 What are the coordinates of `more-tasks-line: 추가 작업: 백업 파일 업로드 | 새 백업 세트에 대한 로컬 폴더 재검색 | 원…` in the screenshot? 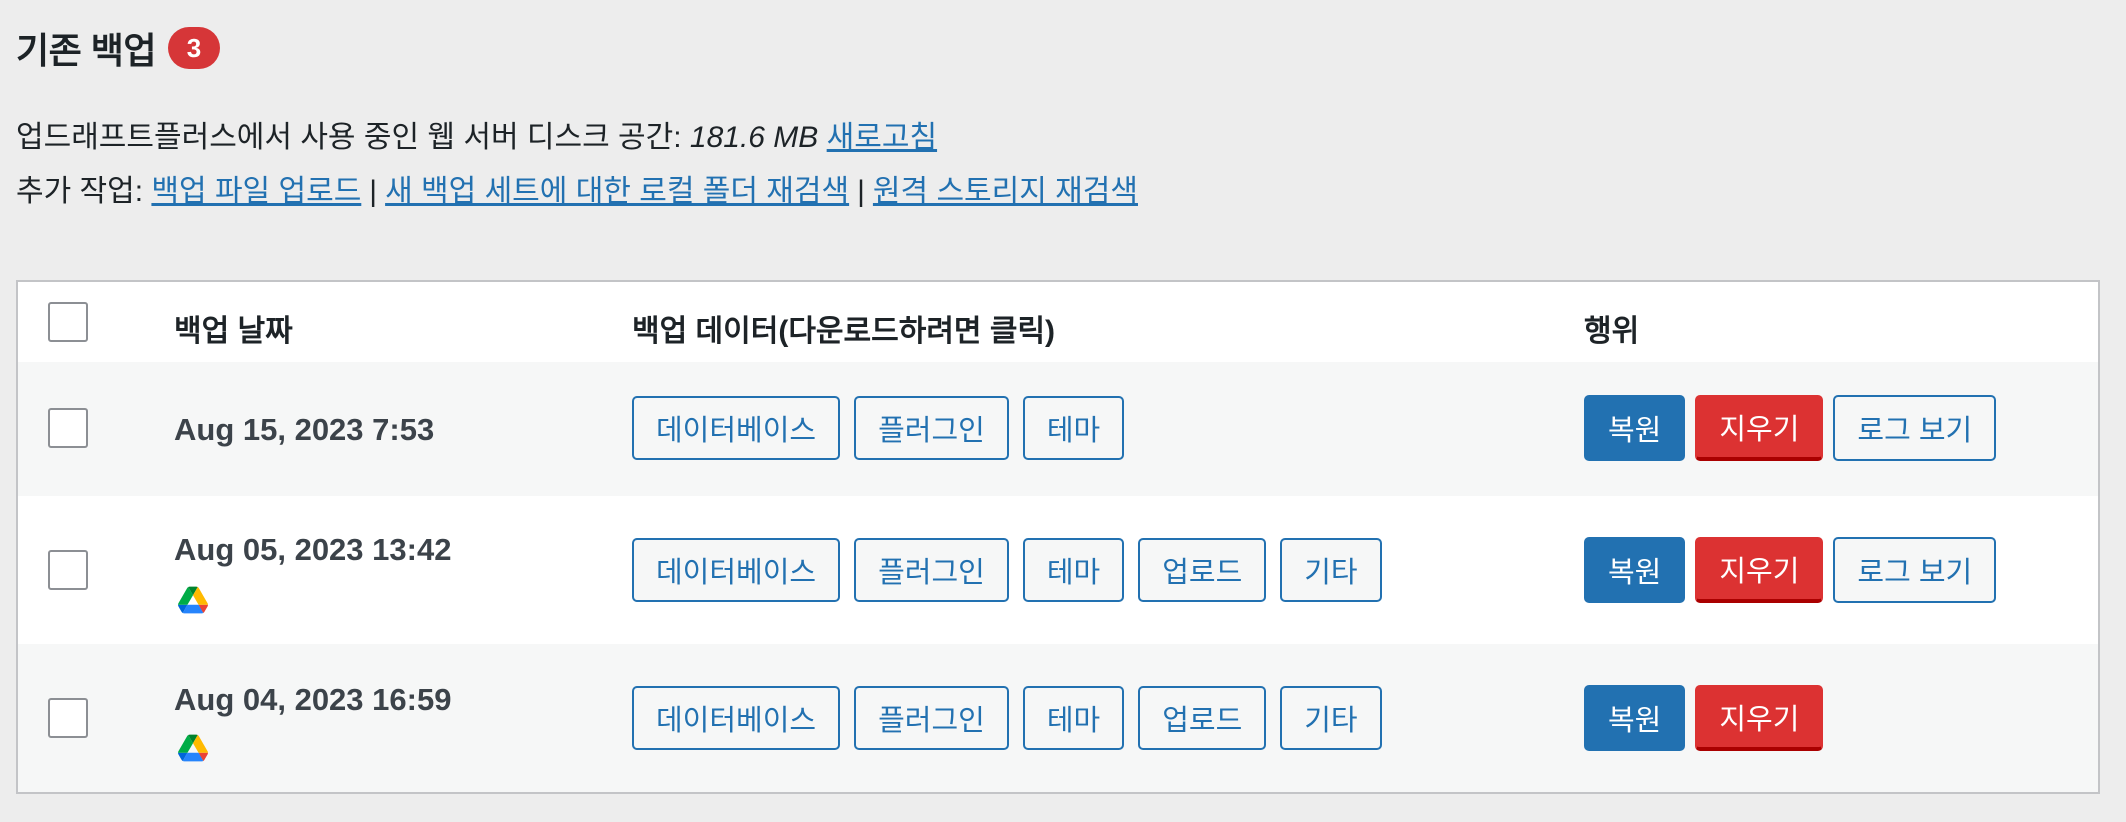 It's located at (577, 188).